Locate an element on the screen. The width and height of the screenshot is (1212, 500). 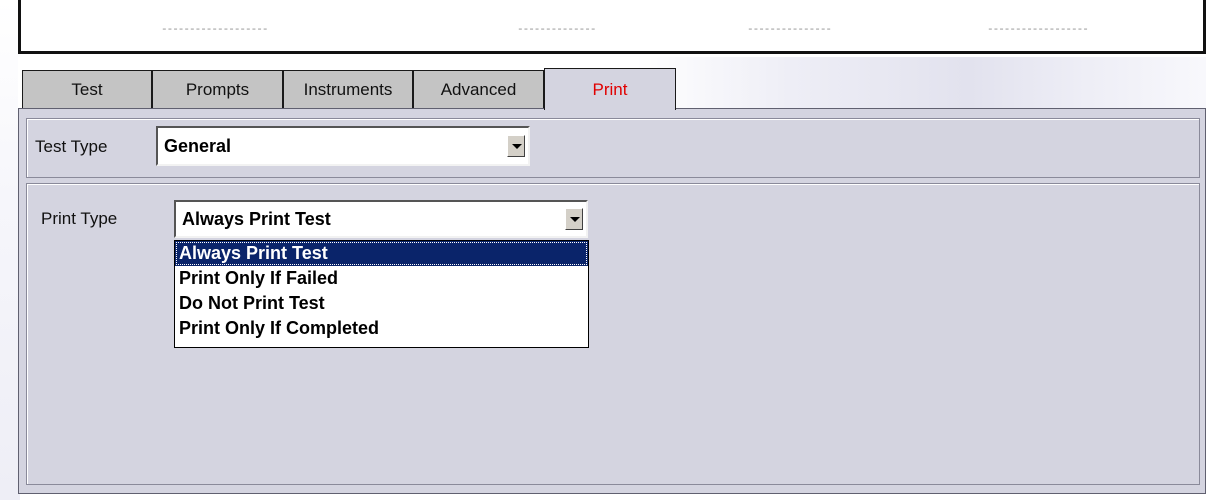
tab-instruments: Instruments is located at coordinates (348, 89).